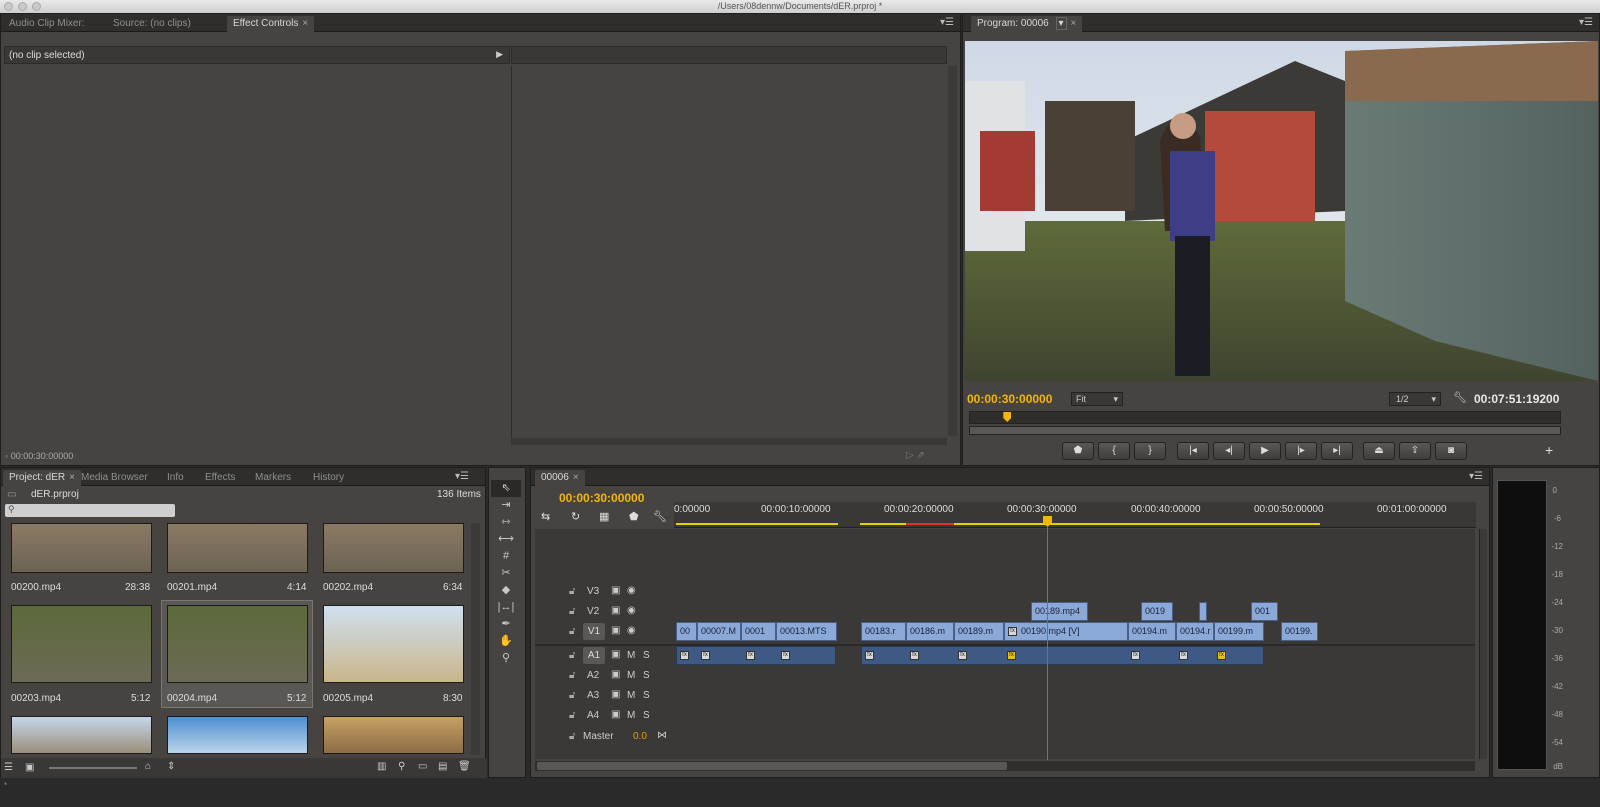 The image size is (1600, 807). Describe the element at coordinates (464, 766) in the screenshot. I see `trash-icon: 🗑︎` at that location.